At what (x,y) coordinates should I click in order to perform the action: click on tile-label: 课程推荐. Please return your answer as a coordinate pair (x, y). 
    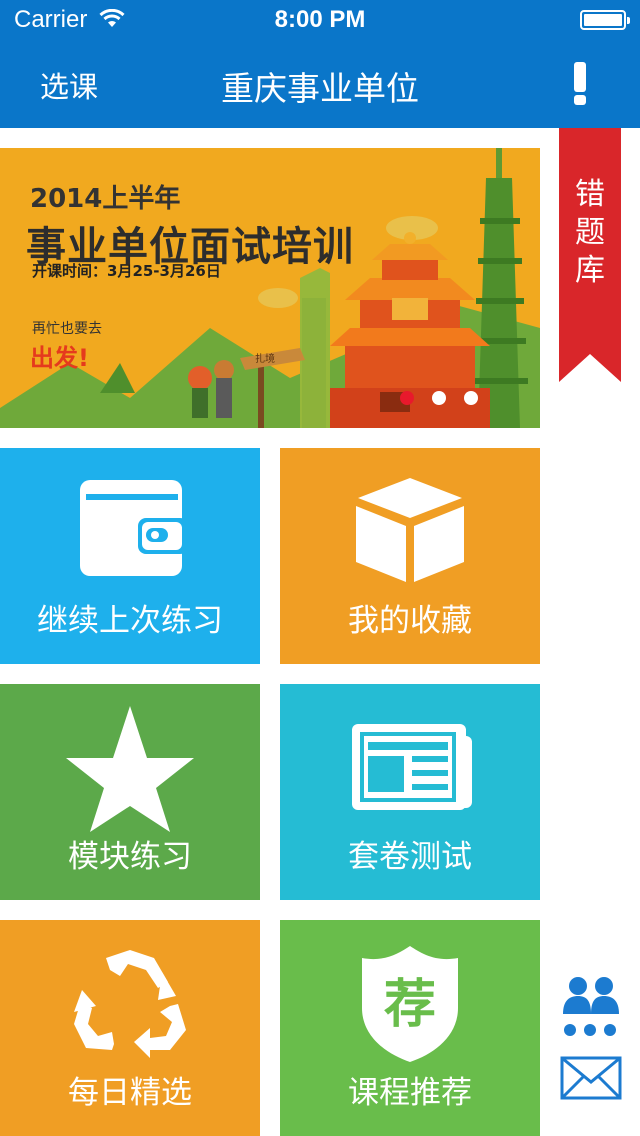
    Looking at the image, I should click on (410, 1093).